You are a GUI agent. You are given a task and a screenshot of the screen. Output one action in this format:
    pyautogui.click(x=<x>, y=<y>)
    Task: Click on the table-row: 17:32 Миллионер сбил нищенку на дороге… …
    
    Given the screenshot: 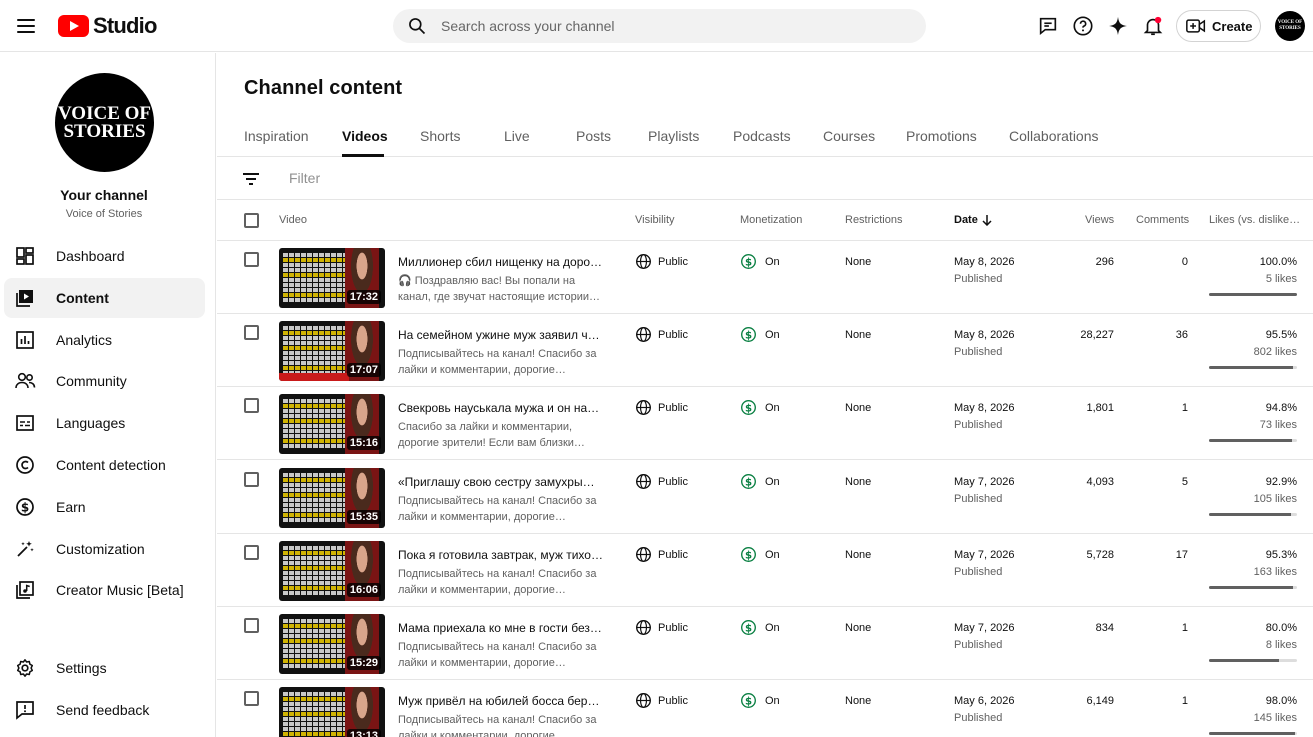 What is the action you would take?
    pyautogui.click(x=765, y=277)
    